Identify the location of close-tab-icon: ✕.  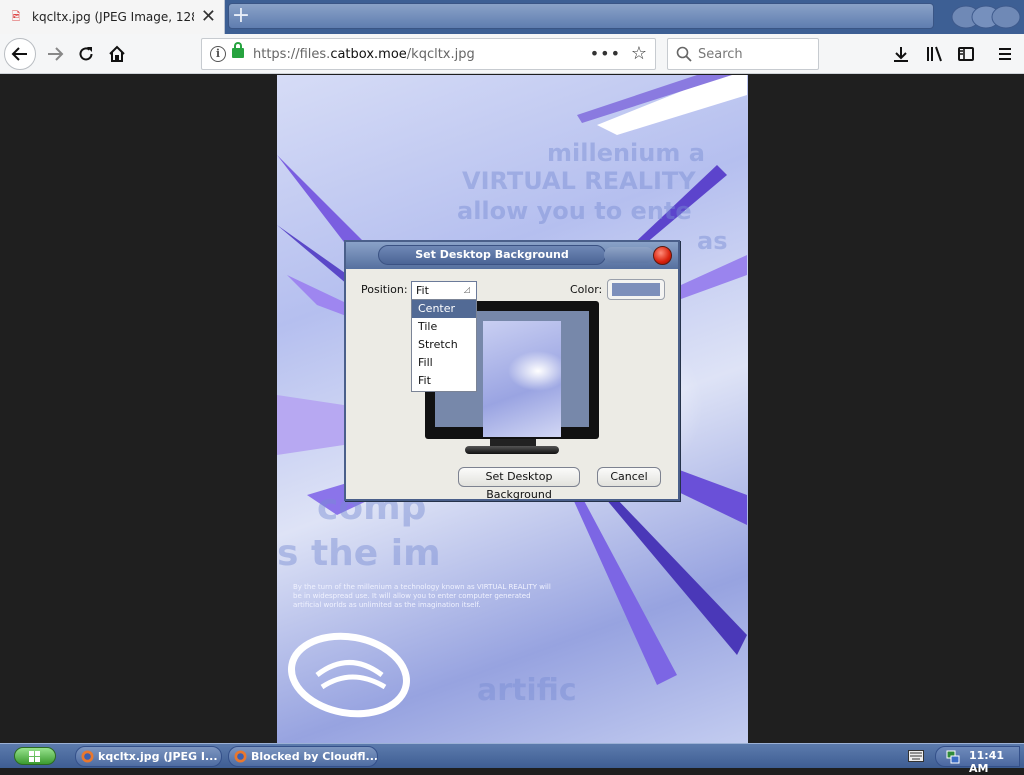
(208, 17).